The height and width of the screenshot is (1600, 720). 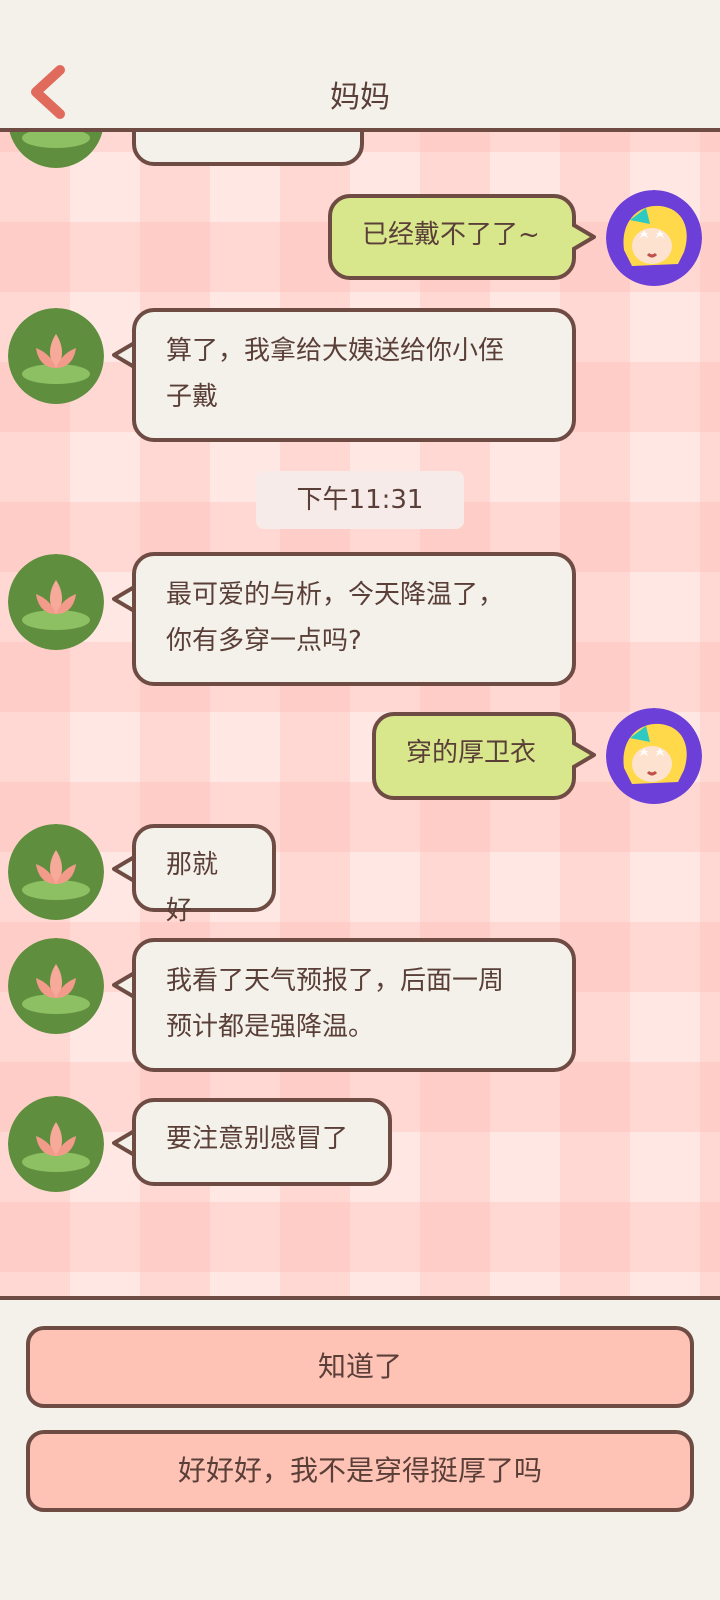 I want to click on message-line: 最可爱的与析，今天降温了，, so click(x=335, y=595).